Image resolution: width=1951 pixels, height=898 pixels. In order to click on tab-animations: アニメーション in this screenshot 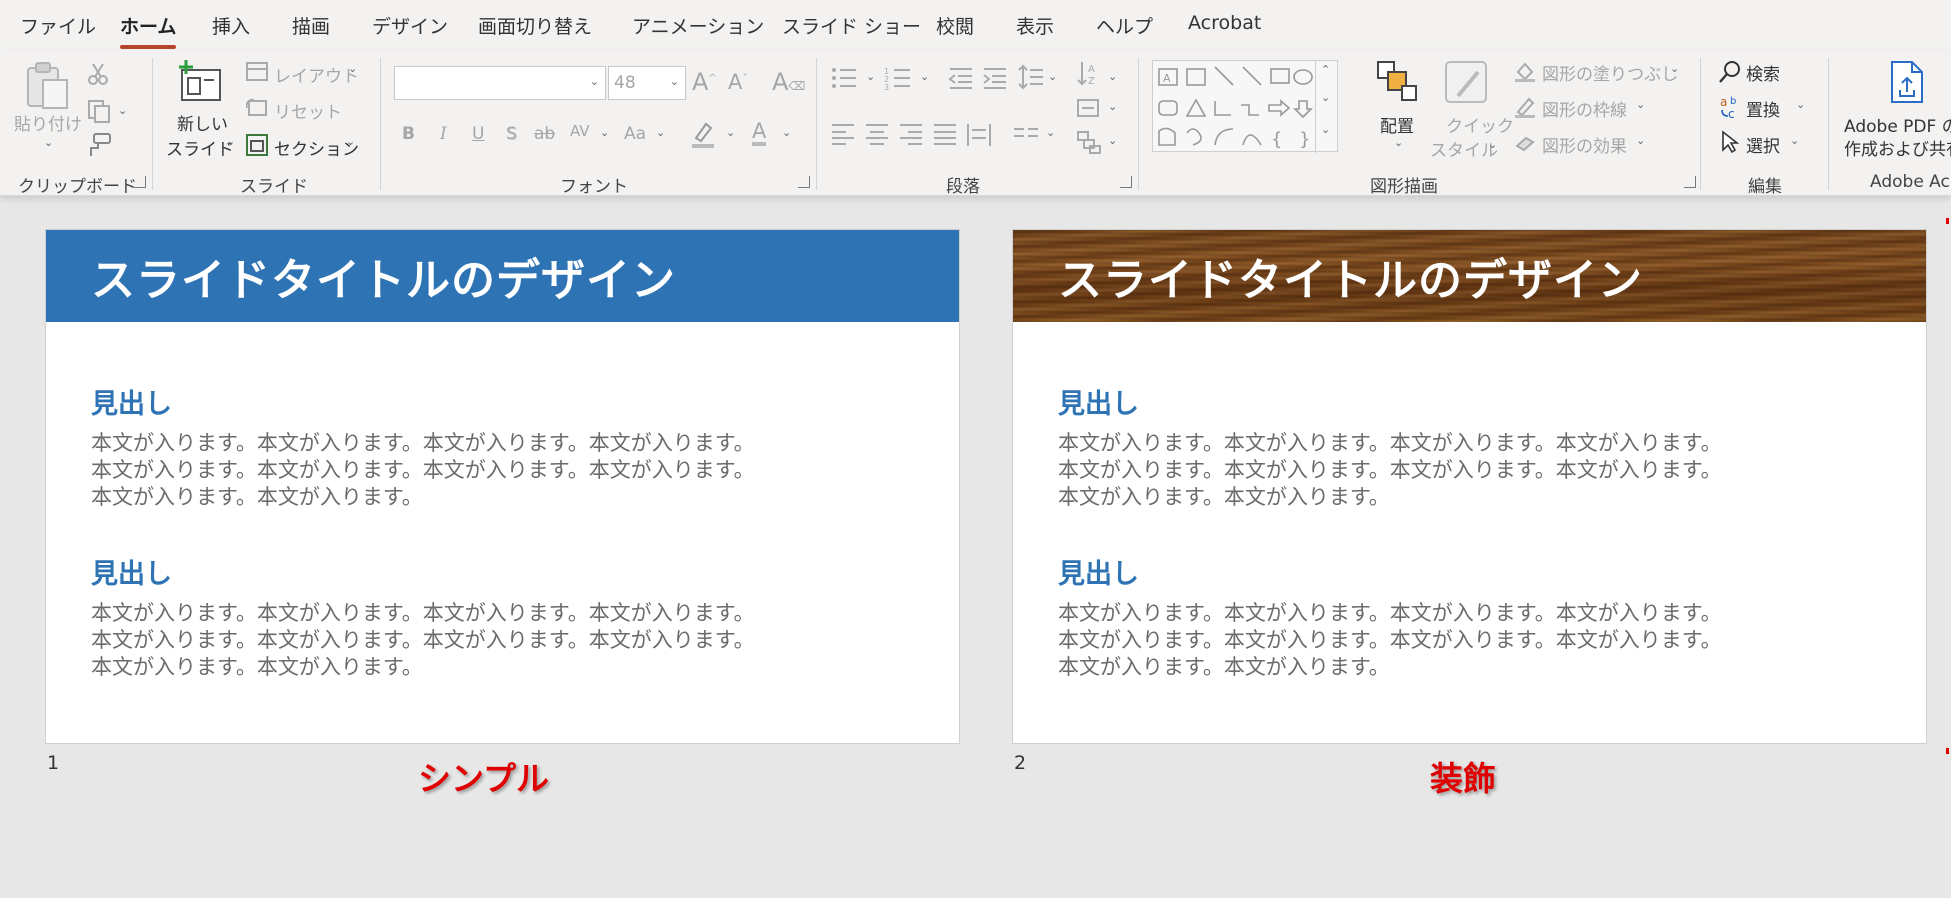, I will do `click(698, 25)`.